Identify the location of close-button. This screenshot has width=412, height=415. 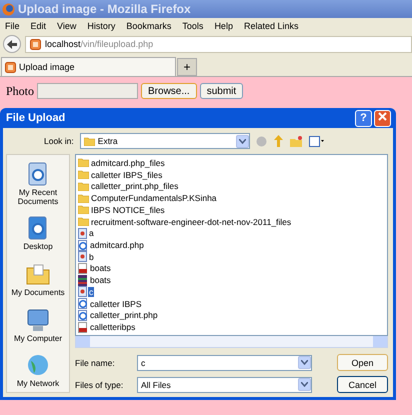
(382, 118).